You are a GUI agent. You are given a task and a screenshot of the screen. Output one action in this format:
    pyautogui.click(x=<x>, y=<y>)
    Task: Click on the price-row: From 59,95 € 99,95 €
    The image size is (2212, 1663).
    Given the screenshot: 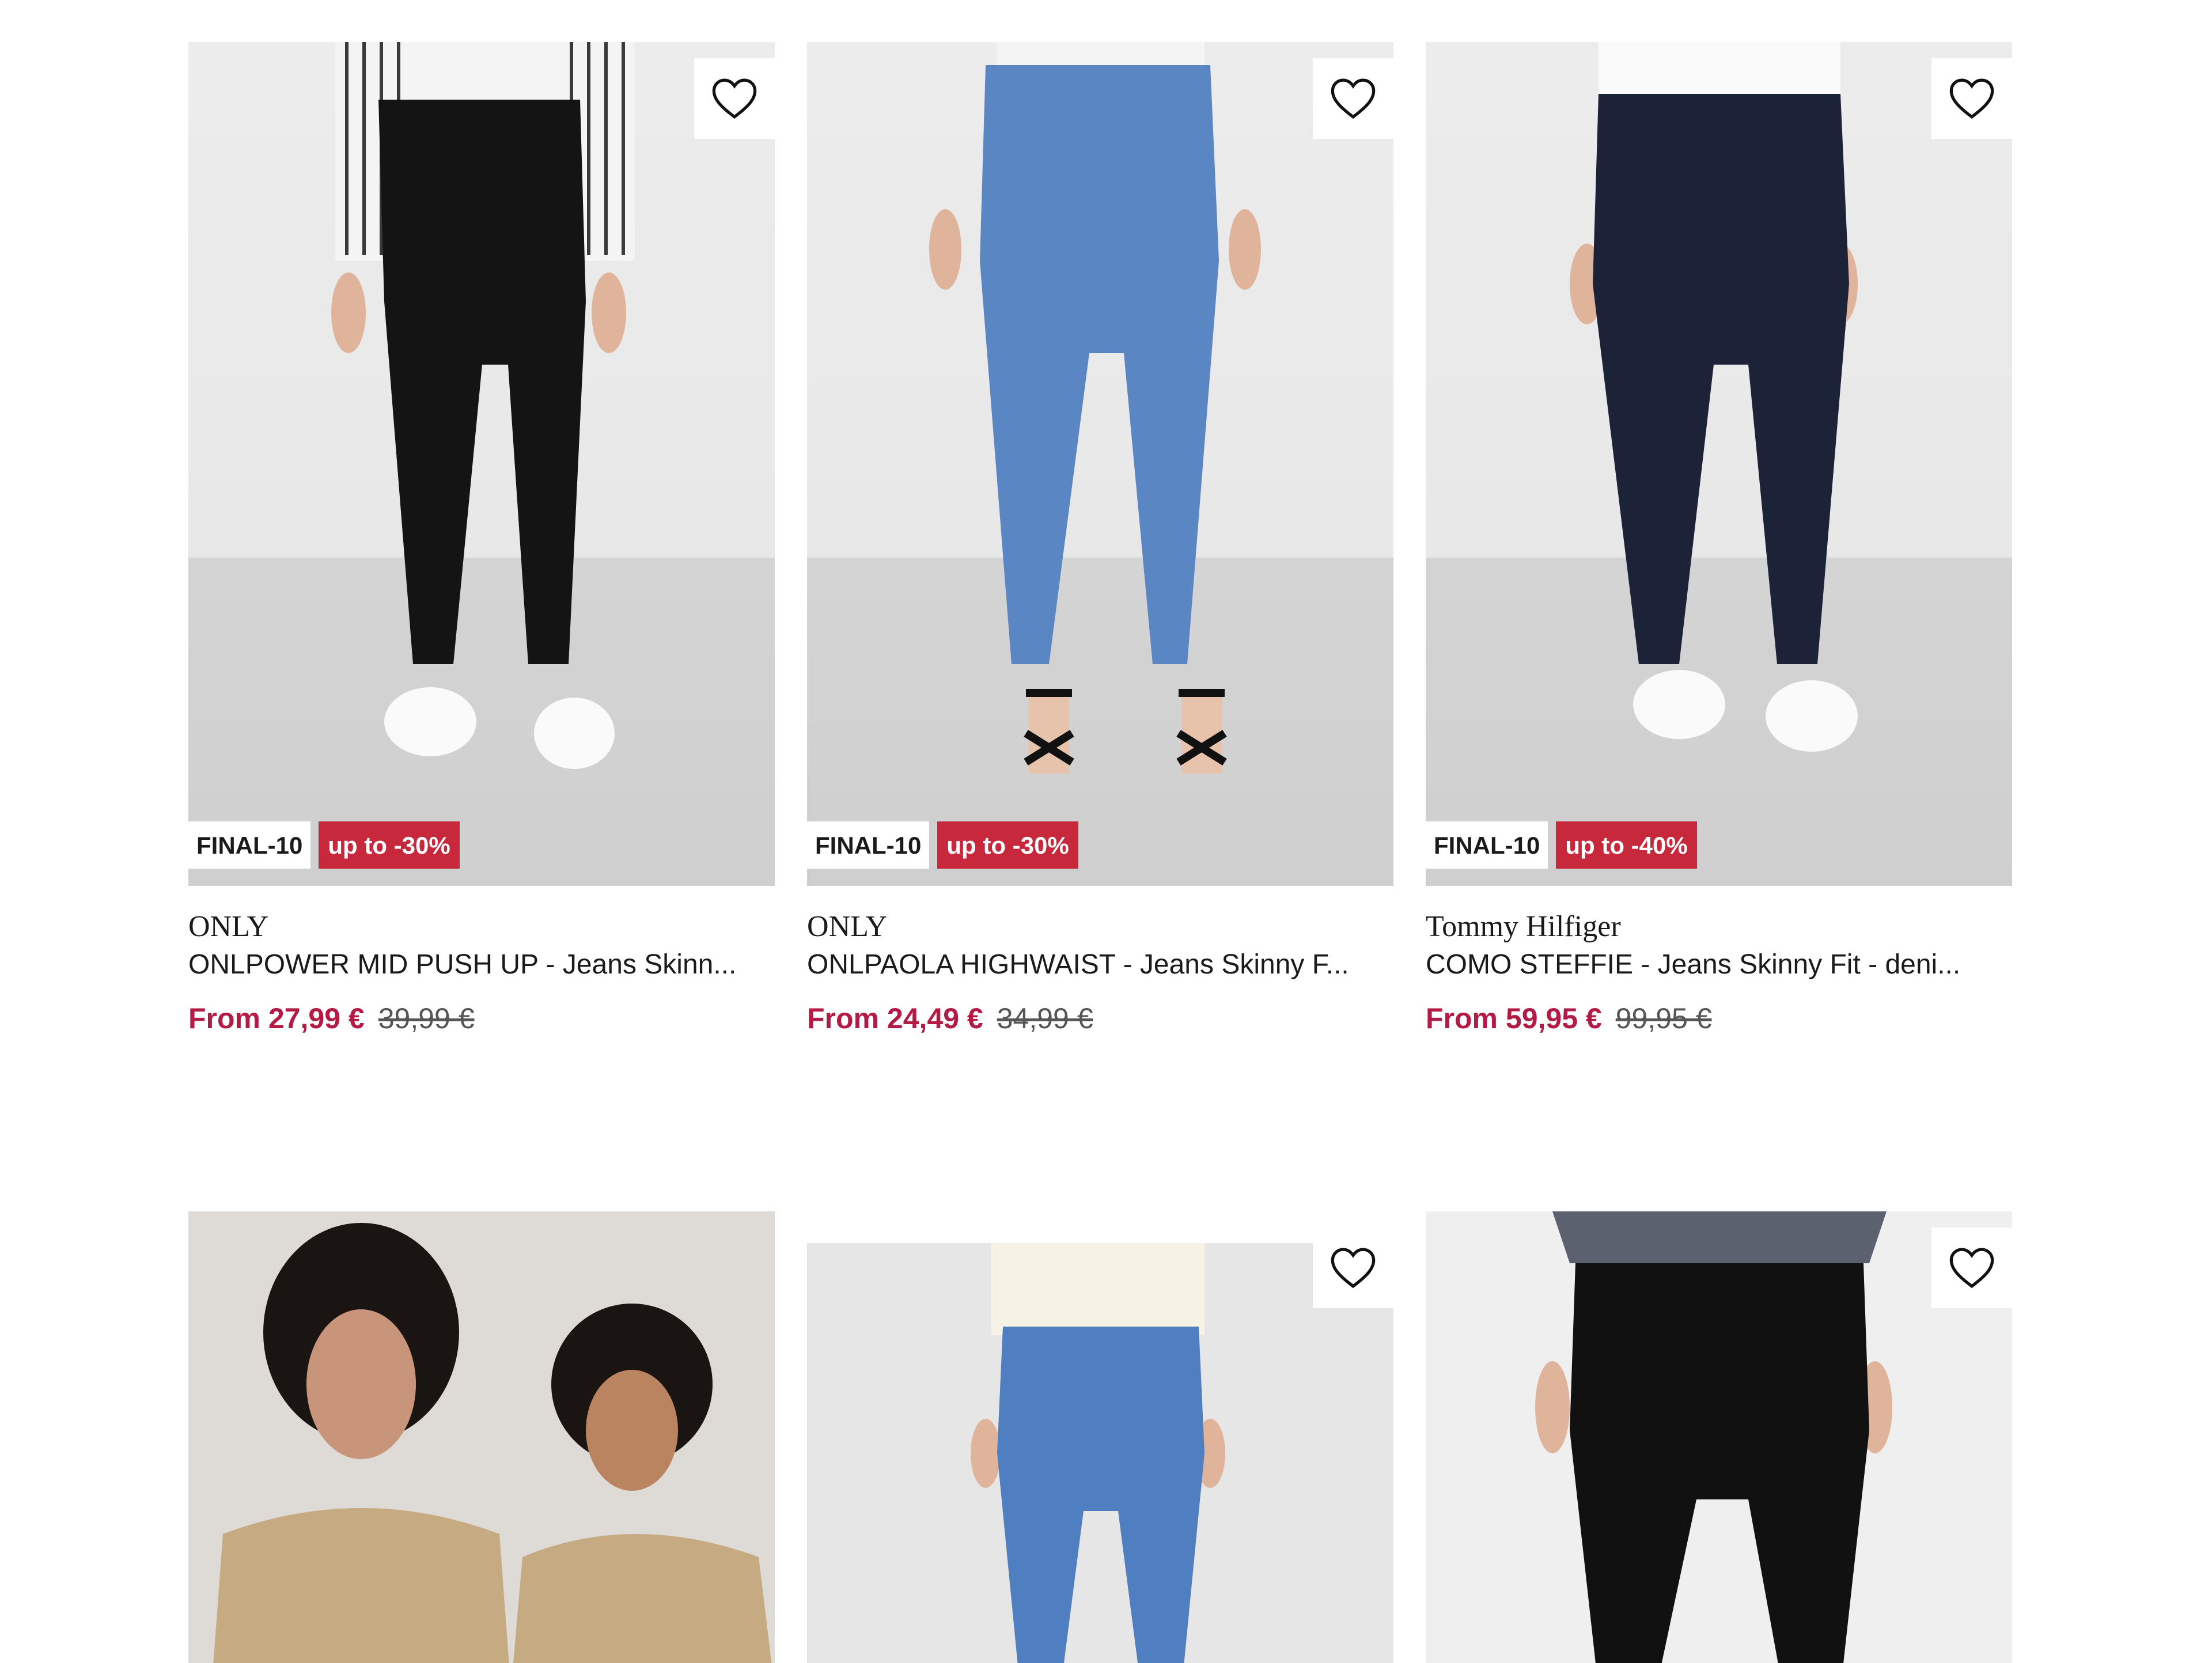 What is the action you would take?
    pyautogui.click(x=1719, y=1018)
    